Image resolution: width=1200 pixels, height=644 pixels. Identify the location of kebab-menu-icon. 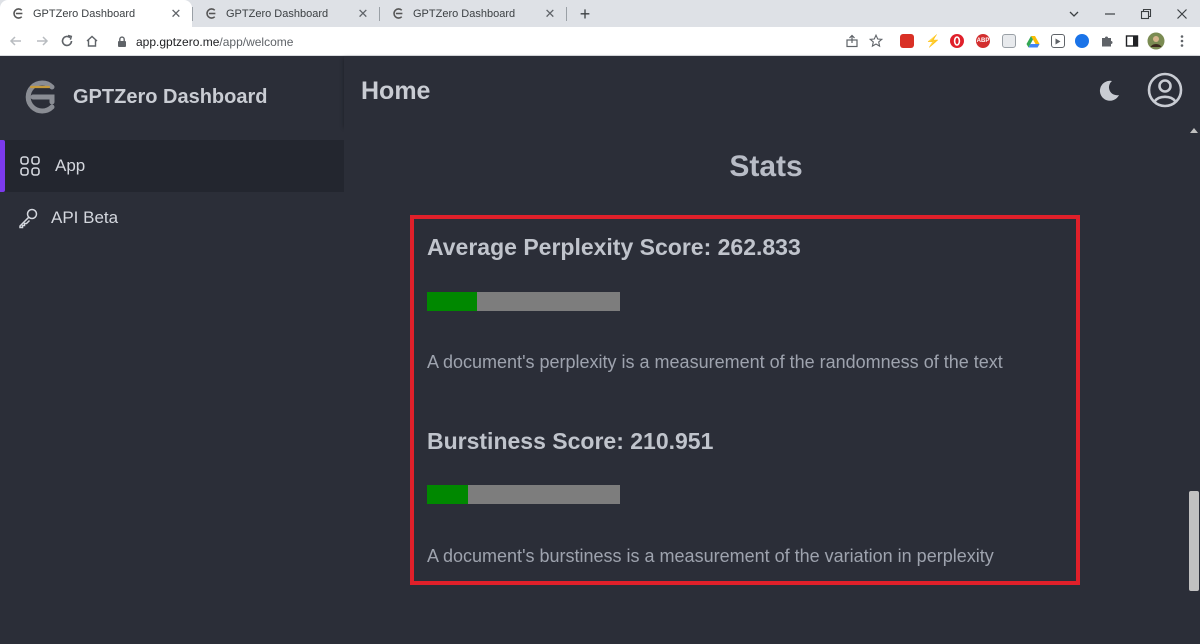
(1182, 41).